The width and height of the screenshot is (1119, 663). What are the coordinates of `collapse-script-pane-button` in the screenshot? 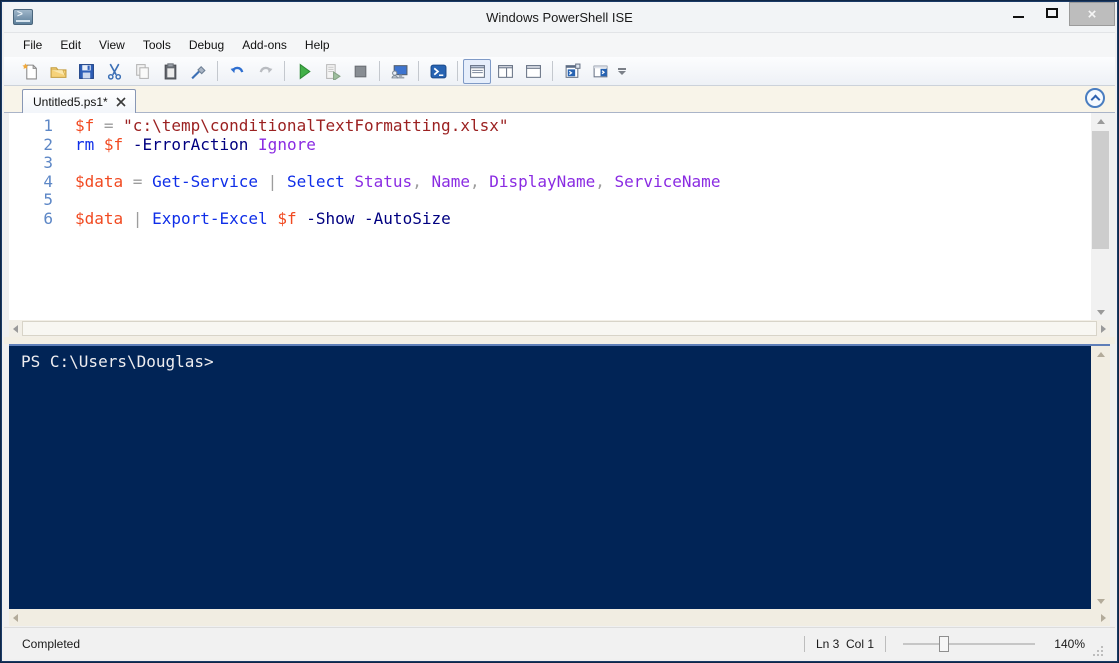 It's located at (1095, 98).